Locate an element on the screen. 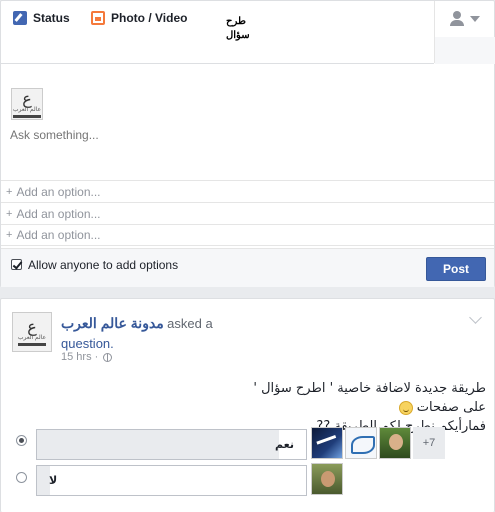  composer-footer: Allow anyone to add options Post is located at coordinates (247, 267).